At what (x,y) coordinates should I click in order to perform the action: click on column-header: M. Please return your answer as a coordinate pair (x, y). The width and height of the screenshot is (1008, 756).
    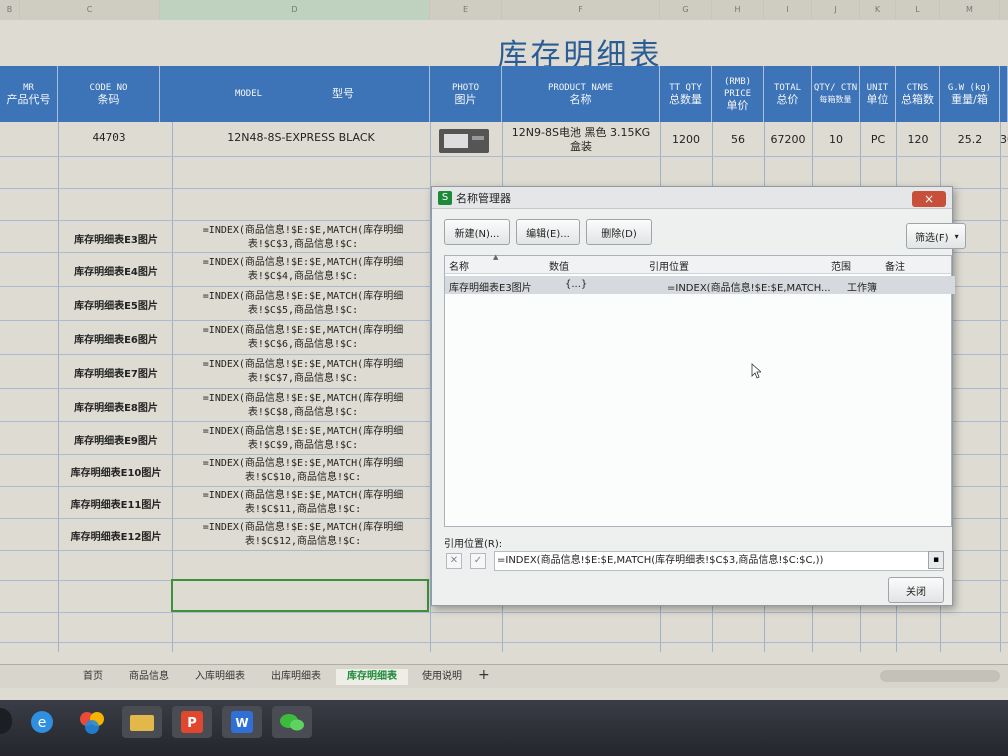
    Looking at the image, I should click on (970, 10).